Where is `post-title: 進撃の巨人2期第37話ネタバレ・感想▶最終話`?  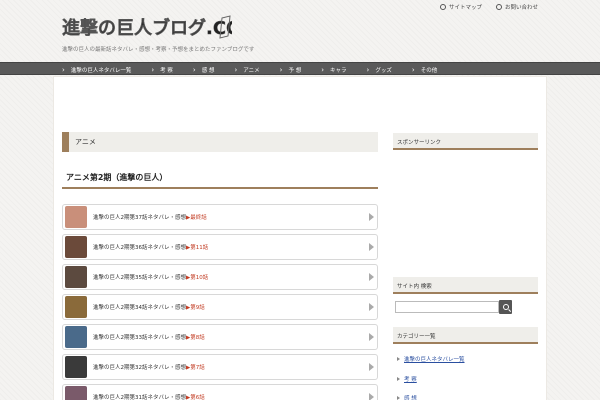 post-title: 進撃の巨人2期第37話ネタバレ・感想▶最終話 is located at coordinates (150, 217).